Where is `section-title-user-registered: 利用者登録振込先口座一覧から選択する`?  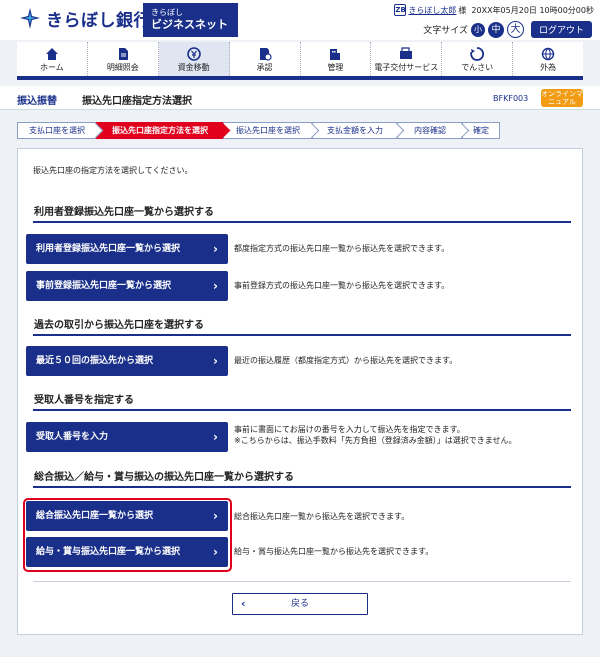 section-title-user-registered: 利用者登録振込先口座一覧から選択する is located at coordinates (302, 213).